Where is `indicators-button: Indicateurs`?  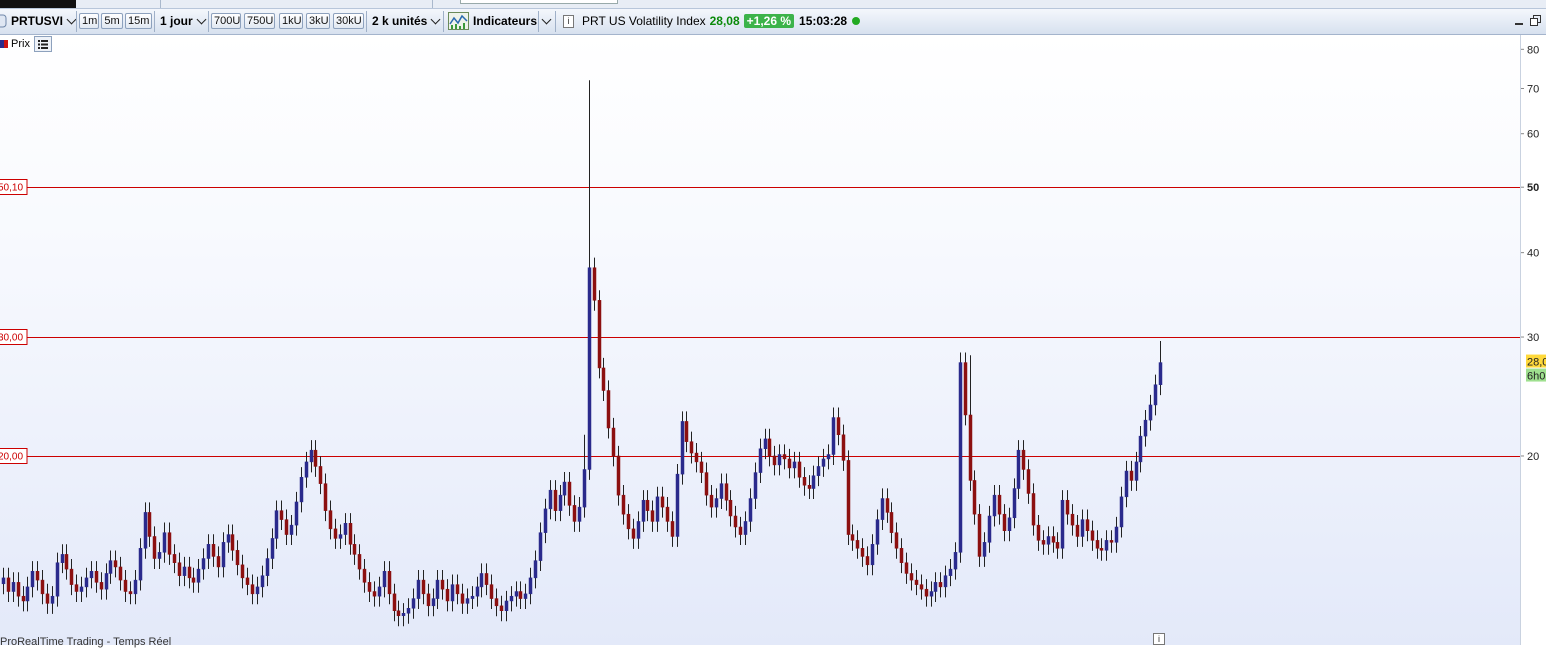 indicators-button: Indicateurs is located at coordinates (492, 21).